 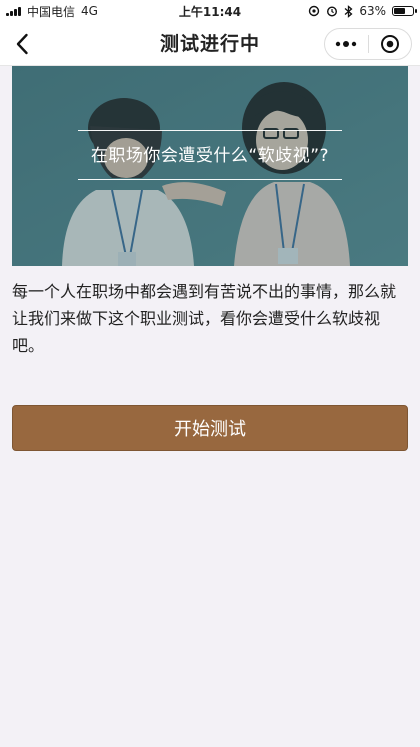 I want to click on target-close-icon, so click(x=389, y=44).